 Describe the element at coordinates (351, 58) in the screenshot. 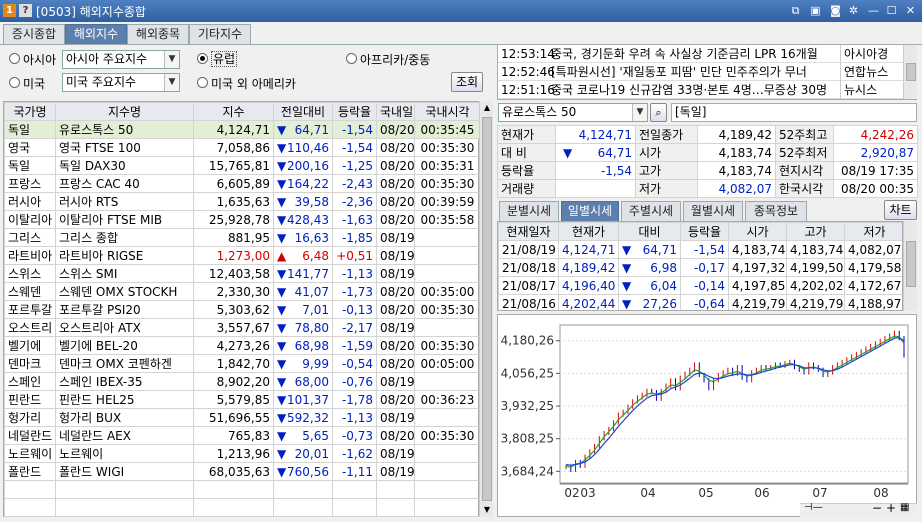

I see `radio-africa` at that location.